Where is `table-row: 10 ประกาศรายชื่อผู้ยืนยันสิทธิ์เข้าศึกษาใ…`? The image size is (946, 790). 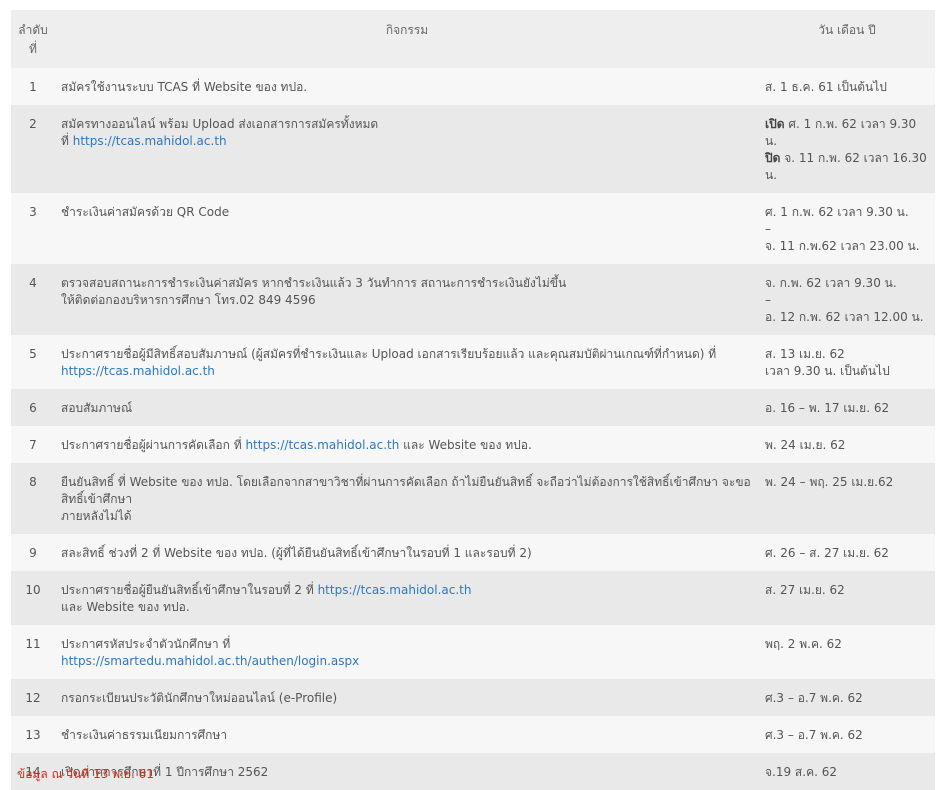 table-row: 10 ประกาศรายชื่อผู้ยืนยันสิทธิ์เข้าศึกษาใ… is located at coordinates (473, 598).